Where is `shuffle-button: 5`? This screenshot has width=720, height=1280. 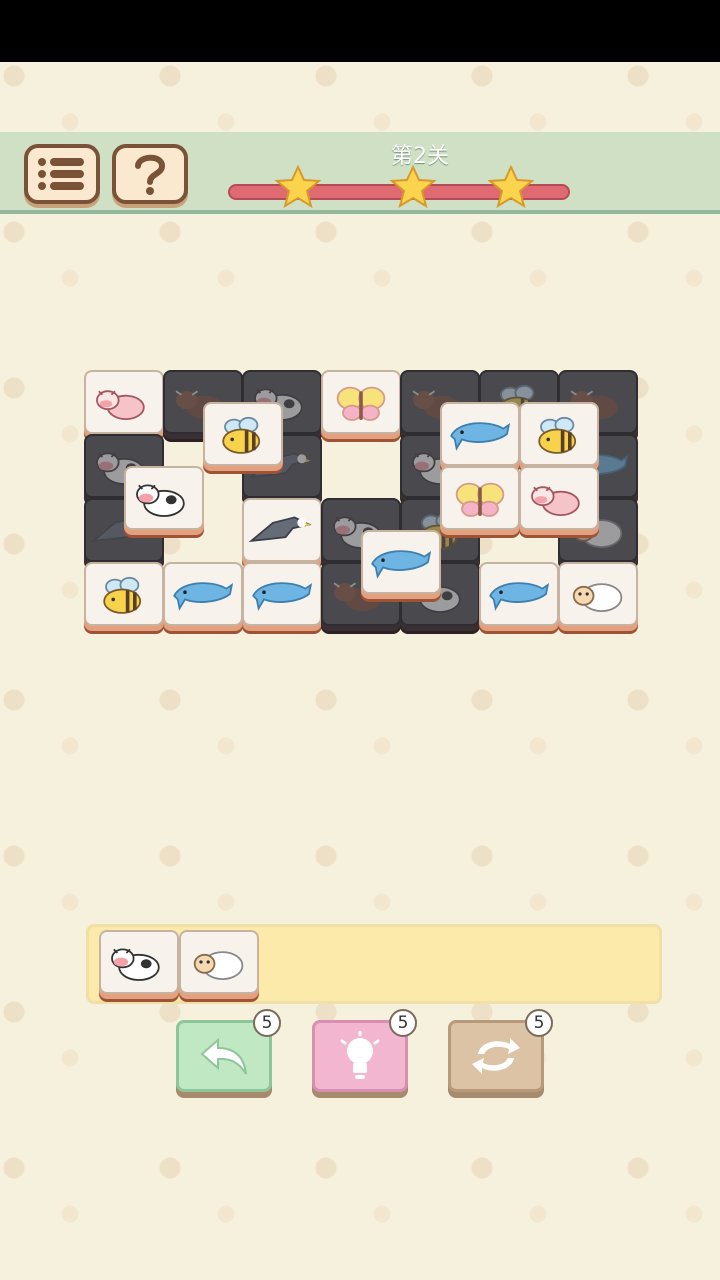 shuffle-button: 5 is located at coordinates (500, 1050).